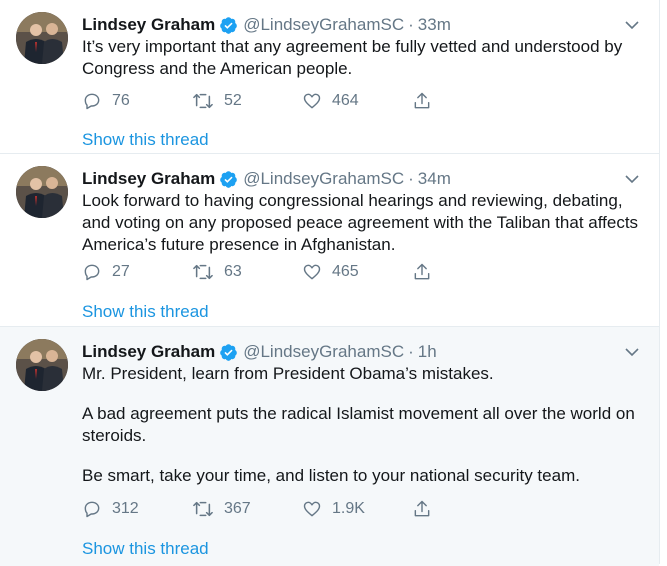  I want to click on like-count: 464, so click(345, 100).